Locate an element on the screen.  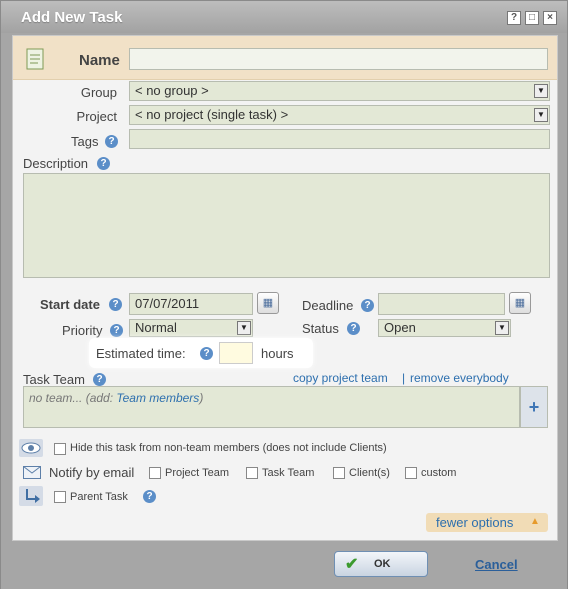
notify-project-team-checkbox is located at coordinates (155, 473).